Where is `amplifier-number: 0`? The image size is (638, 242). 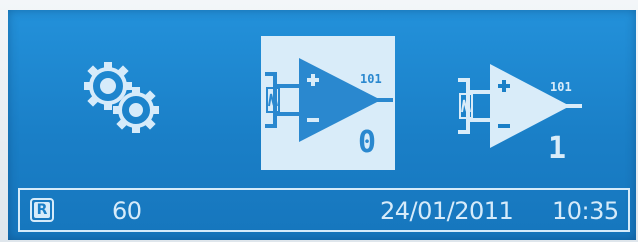 amplifier-number: 0 is located at coordinates (367, 142).